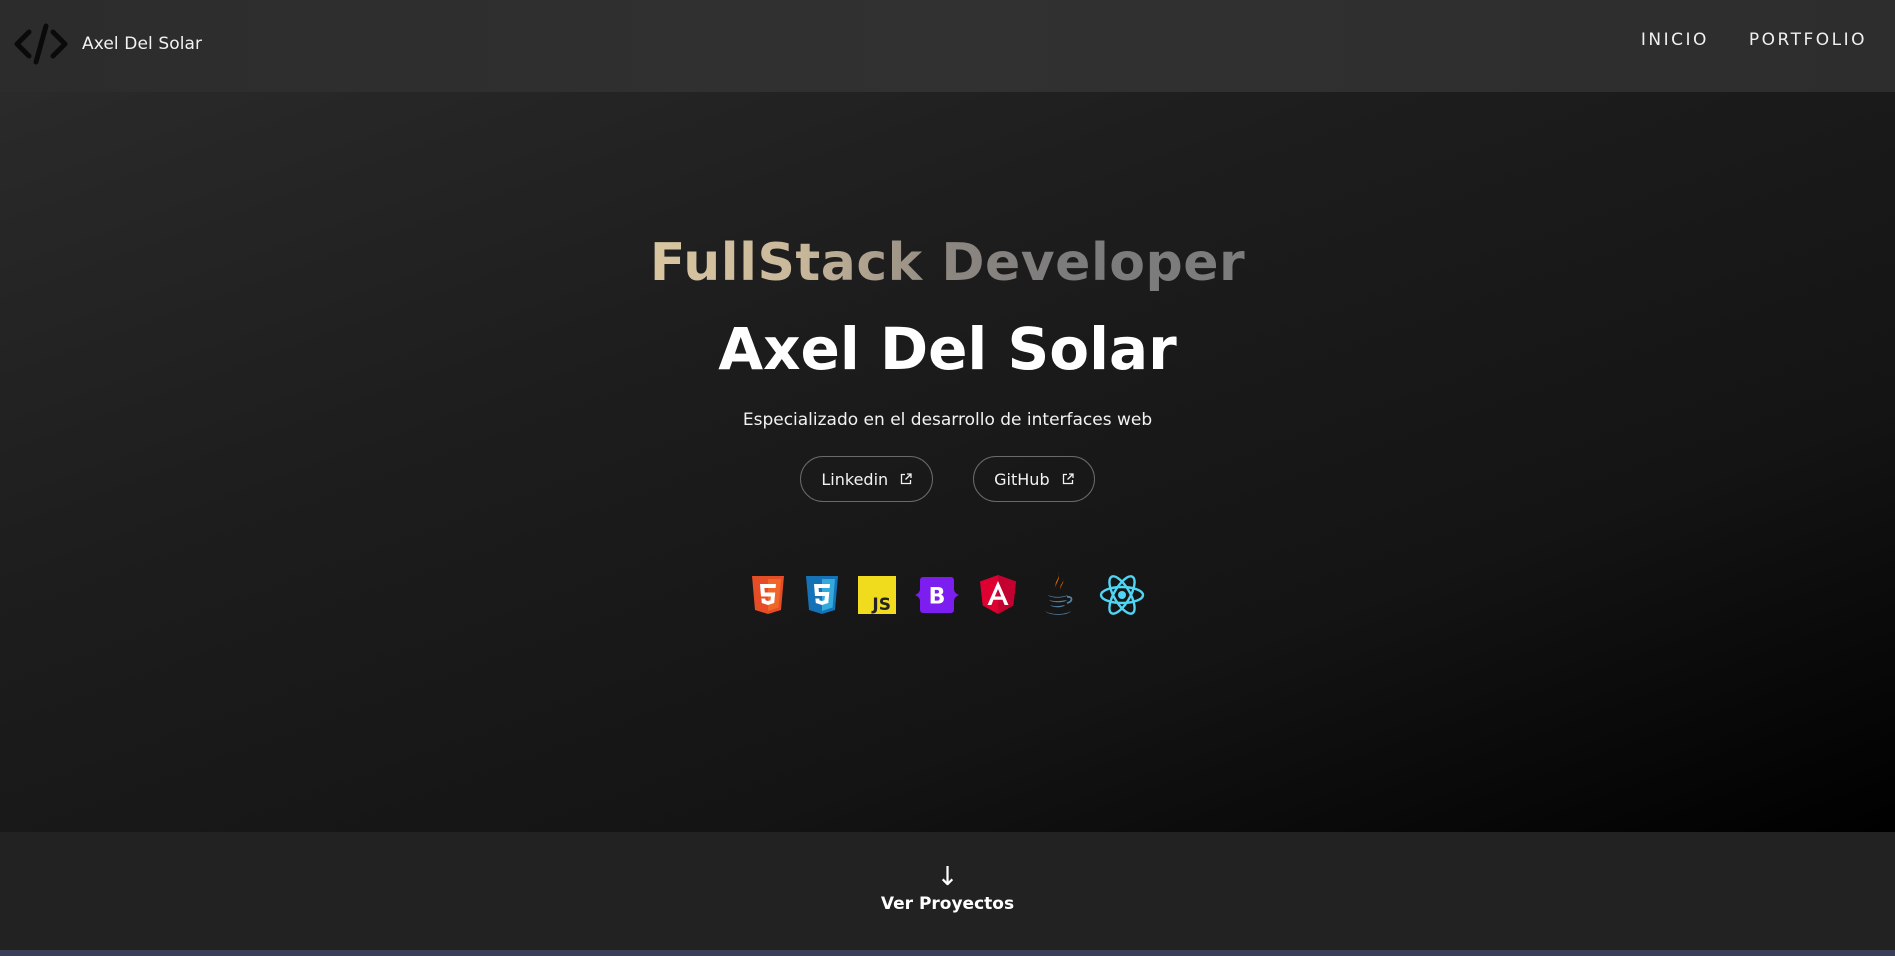  What do you see at coordinates (767, 595) in the screenshot?
I see `html5-icon` at bounding box center [767, 595].